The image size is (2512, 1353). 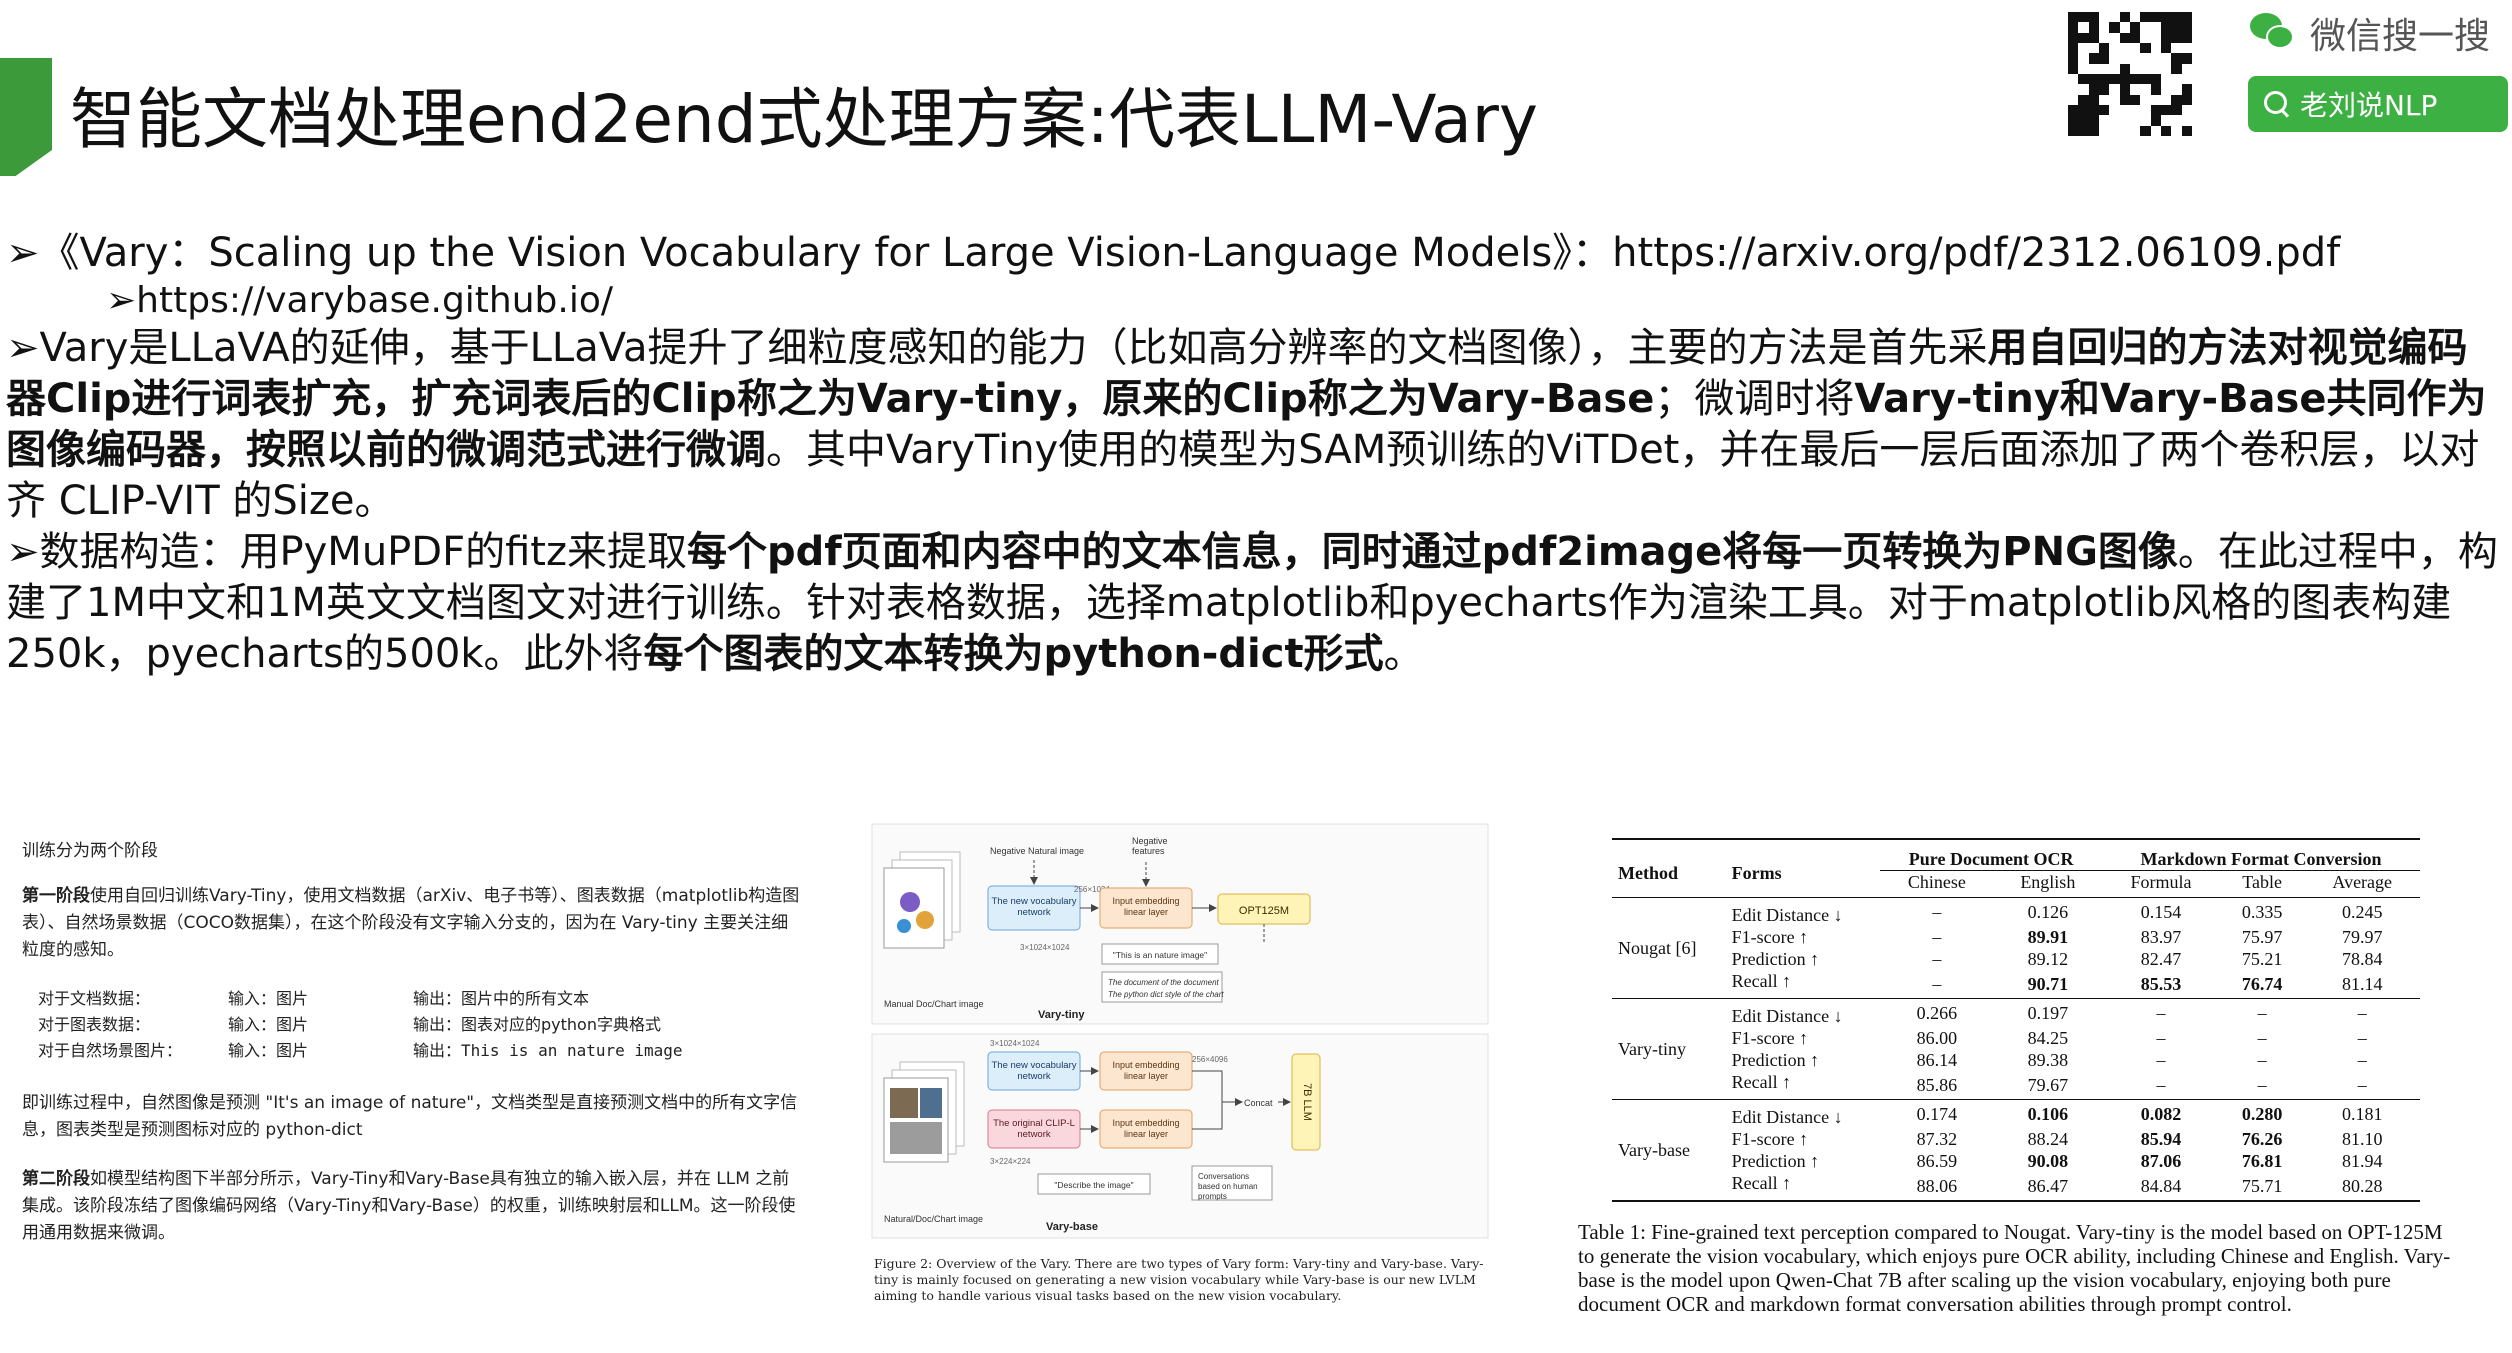 What do you see at coordinates (1093, 1185) in the screenshot?
I see `describe-prompt-label: "Describe the image"` at bounding box center [1093, 1185].